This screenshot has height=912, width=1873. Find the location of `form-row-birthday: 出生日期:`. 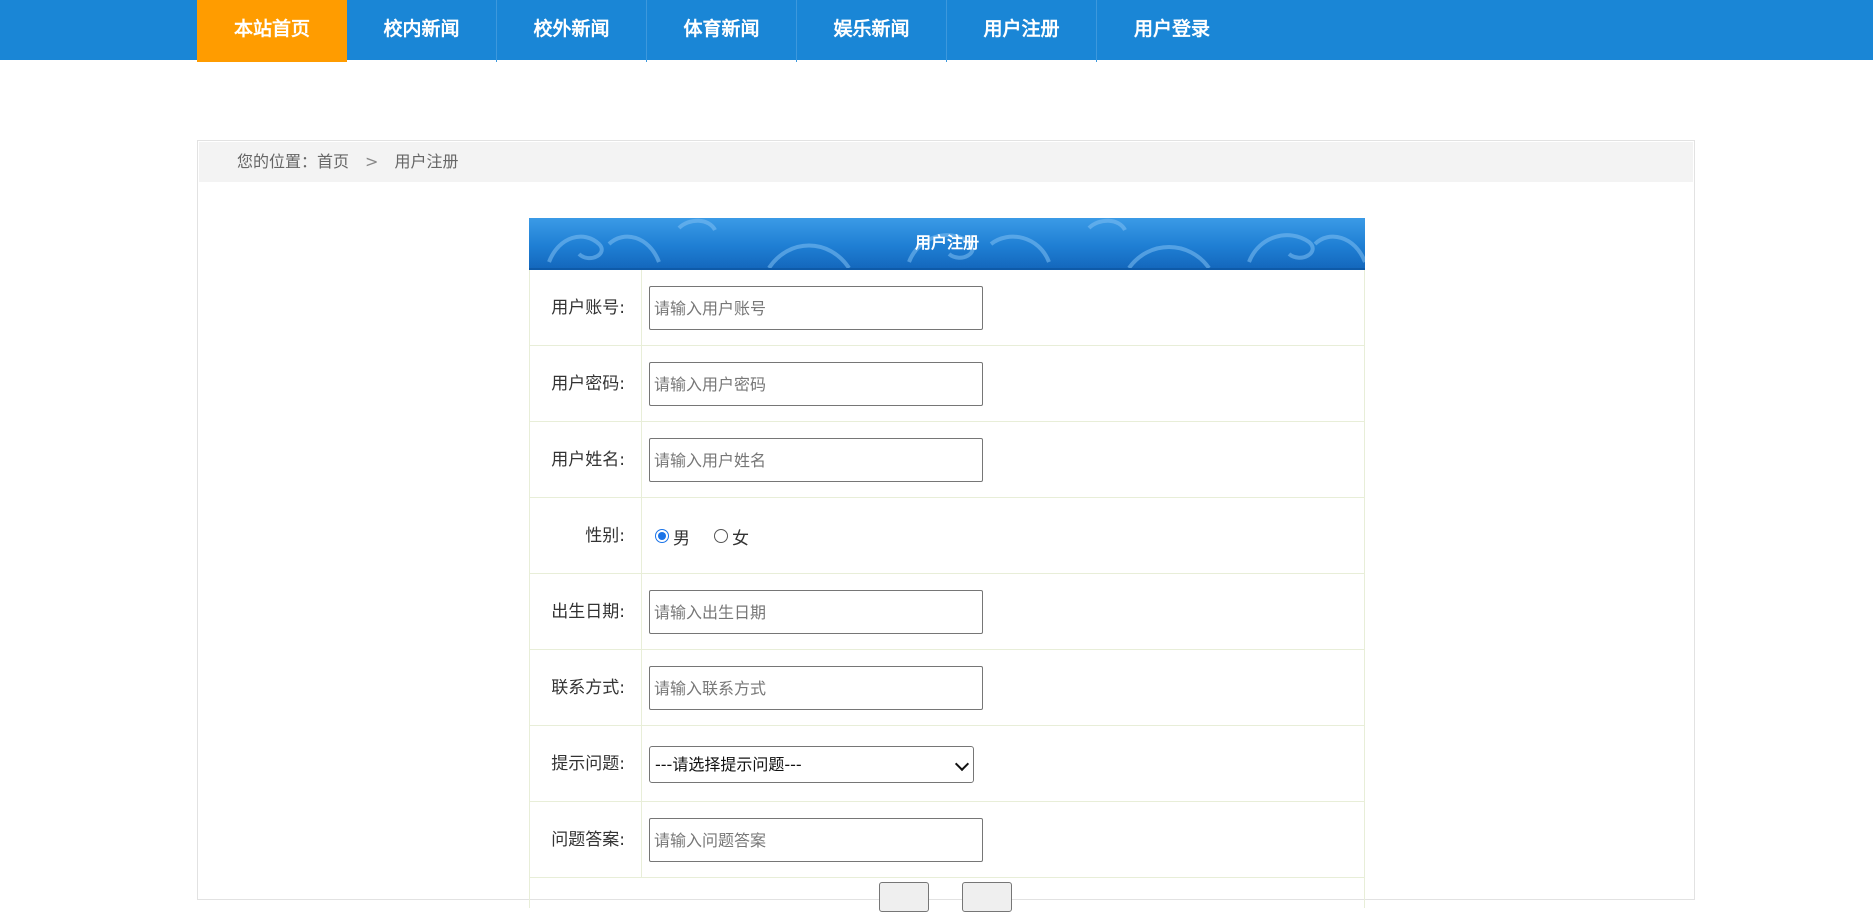

form-row-birthday: 出生日期: is located at coordinates (947, 612).